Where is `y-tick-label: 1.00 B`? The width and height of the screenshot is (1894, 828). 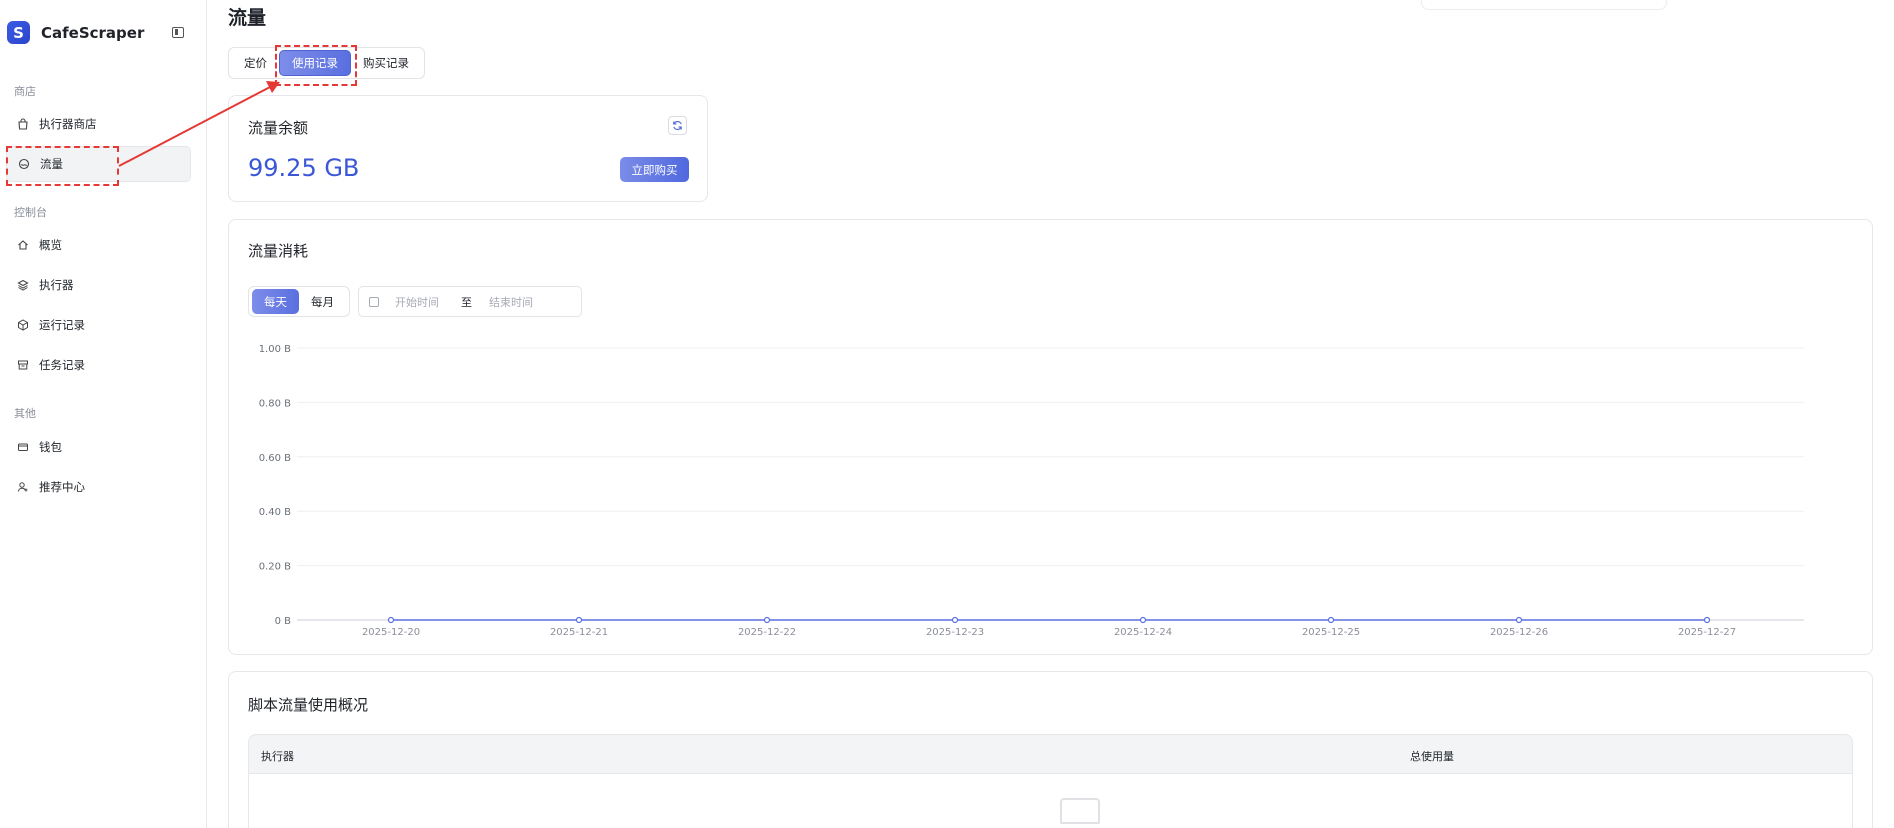
y-tick-label: 1.00 B is located at coordinates (275, 349).